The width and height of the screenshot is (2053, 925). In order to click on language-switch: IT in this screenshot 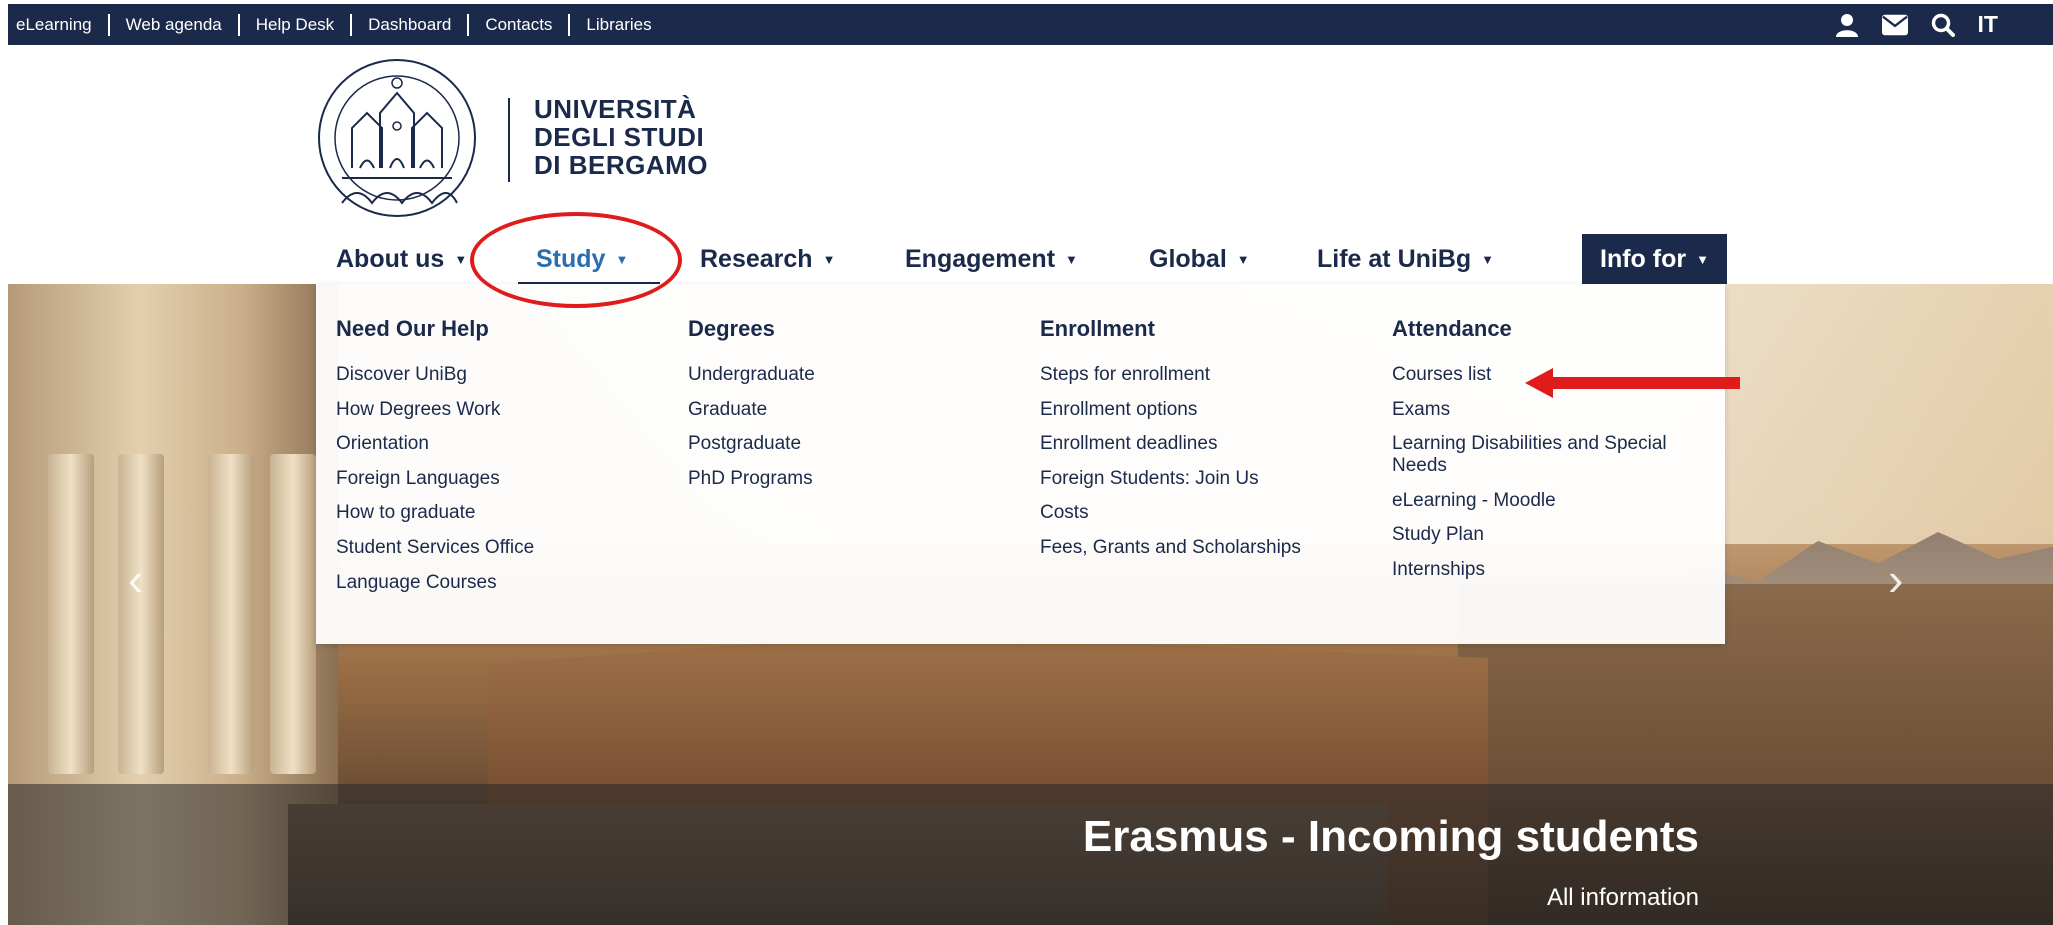, I will do `click(1988, 24)`.